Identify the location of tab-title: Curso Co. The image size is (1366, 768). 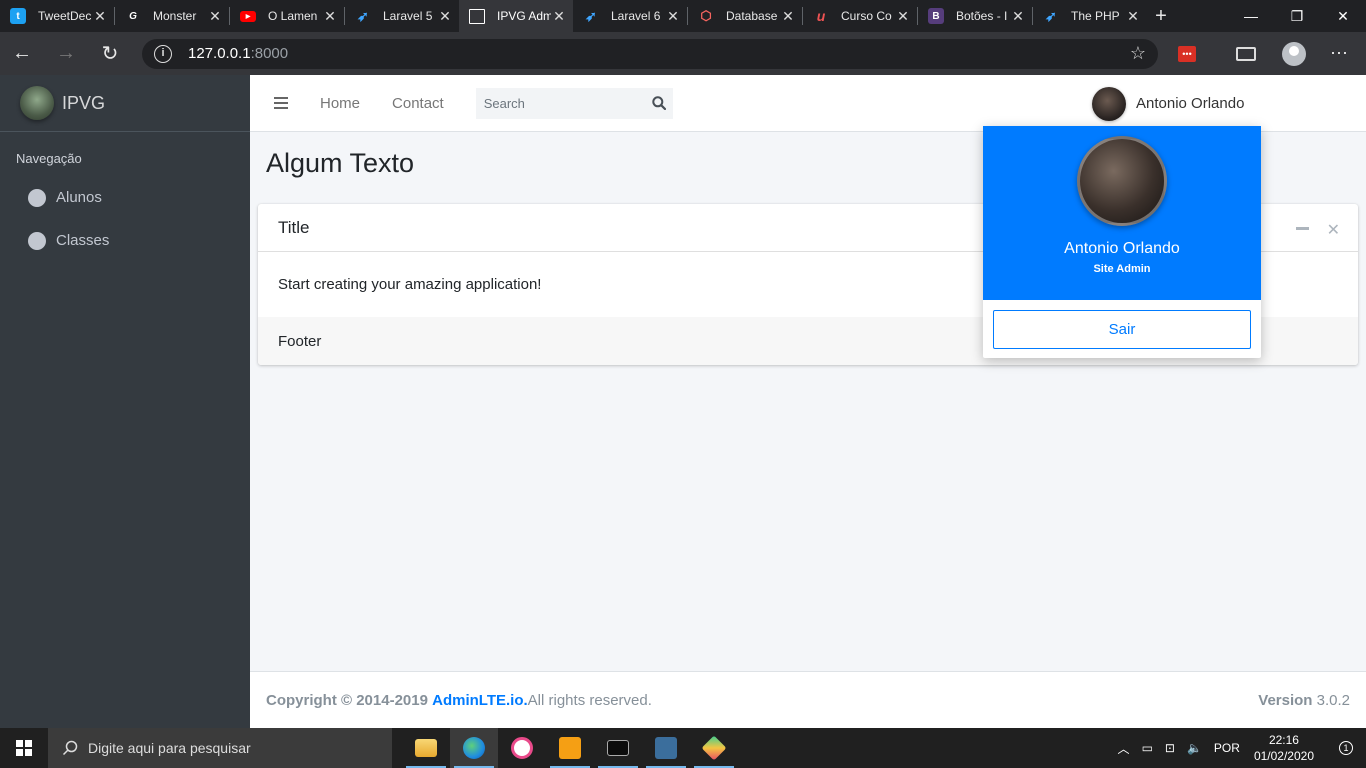
(866, 16).